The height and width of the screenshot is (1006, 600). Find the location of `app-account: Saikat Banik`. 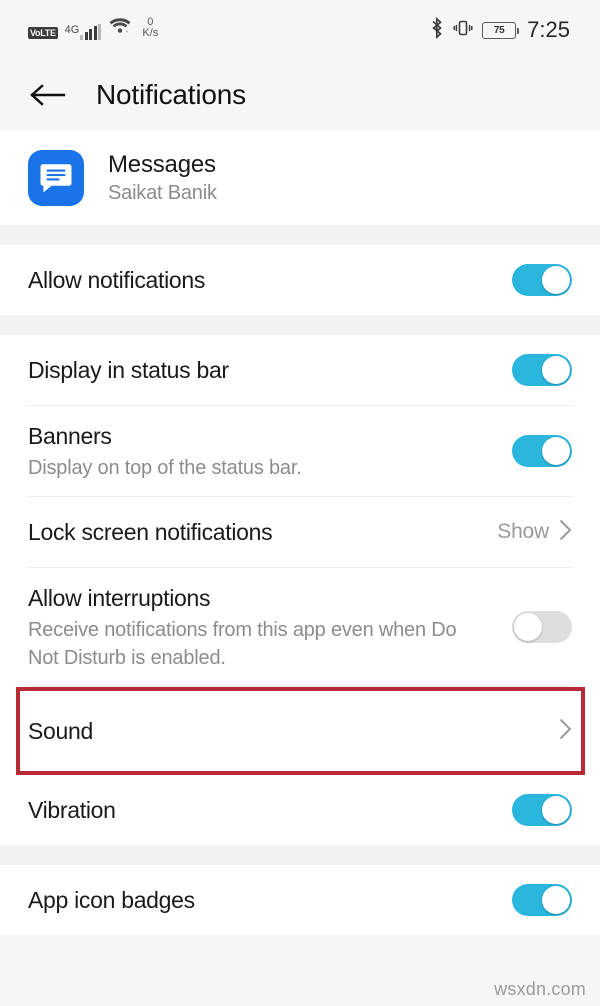

app-account: Saikat Banik is located at coordinates (162, 192).